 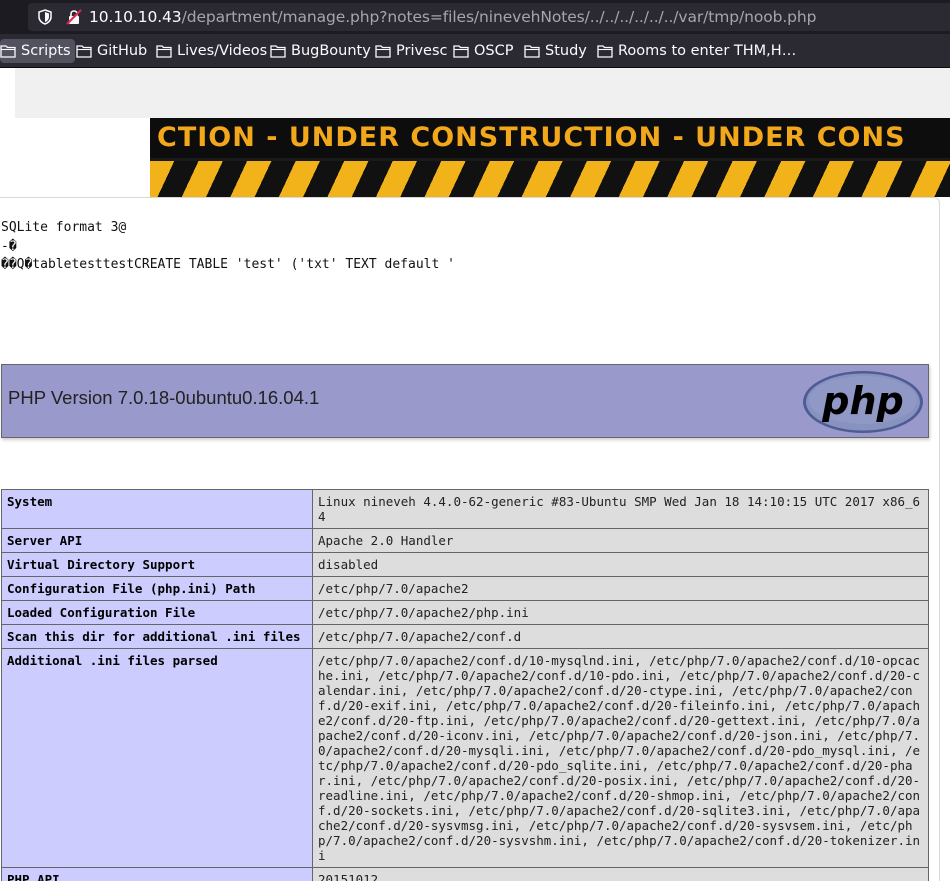 What do you see at coordinates (157, 874) in the screenshot?
I see `row-key: PHP API` at bounding box center [157, 874].